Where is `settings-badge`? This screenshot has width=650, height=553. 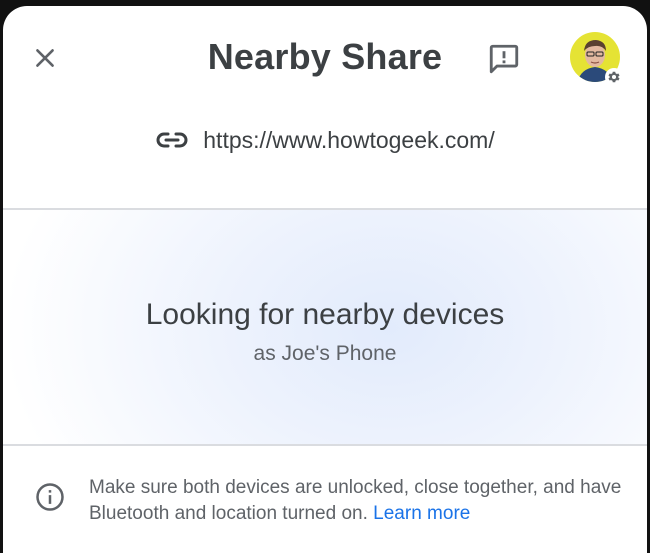
settings-badge is located at coordinates (614, 77).